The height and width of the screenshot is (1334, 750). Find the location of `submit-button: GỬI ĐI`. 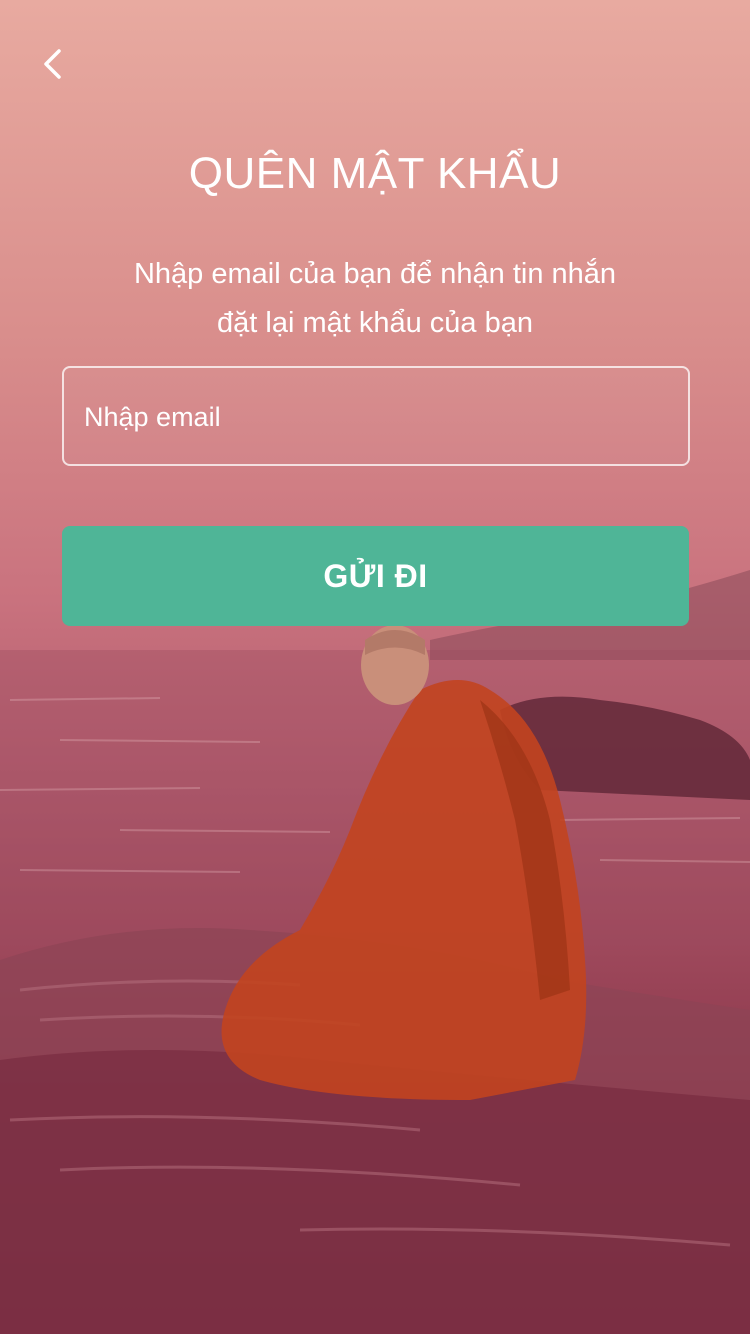

submit-button: GỬI ĐI is located at coordinates (375, 576).